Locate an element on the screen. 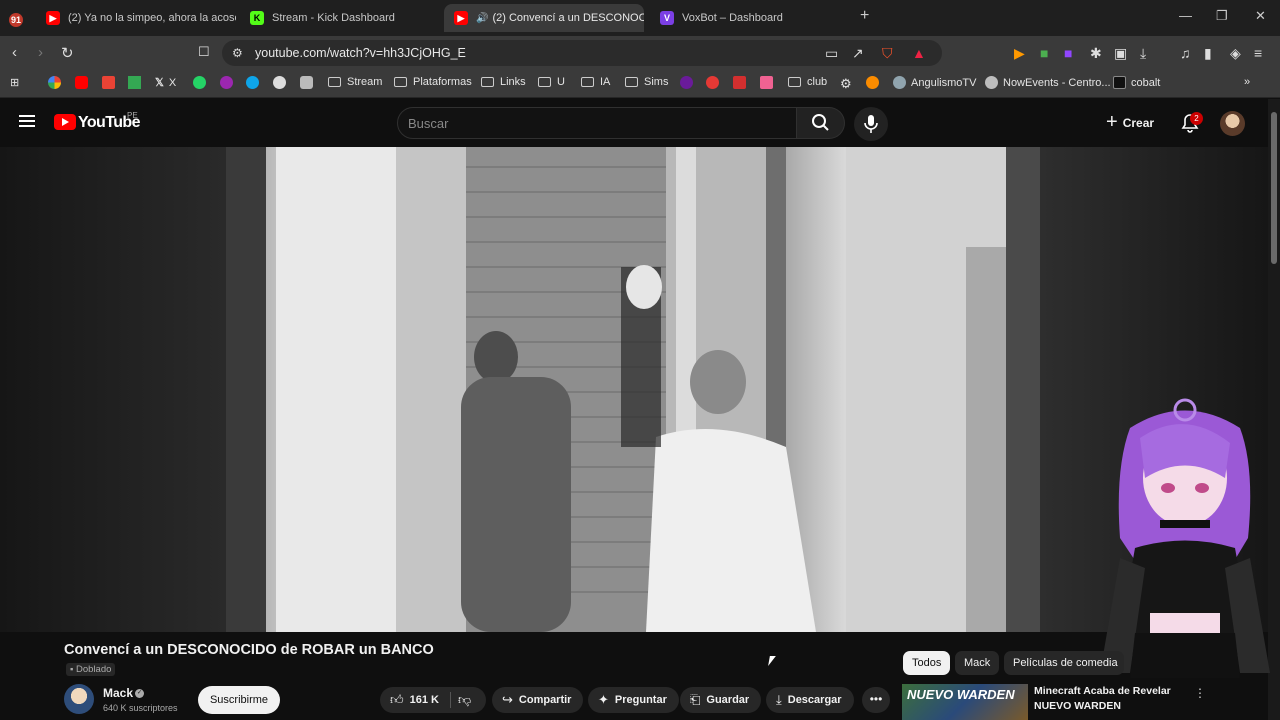 This screenshot has width=1280, height=720. bookmark-label: Plataformas is located at coordinates (442, 82).